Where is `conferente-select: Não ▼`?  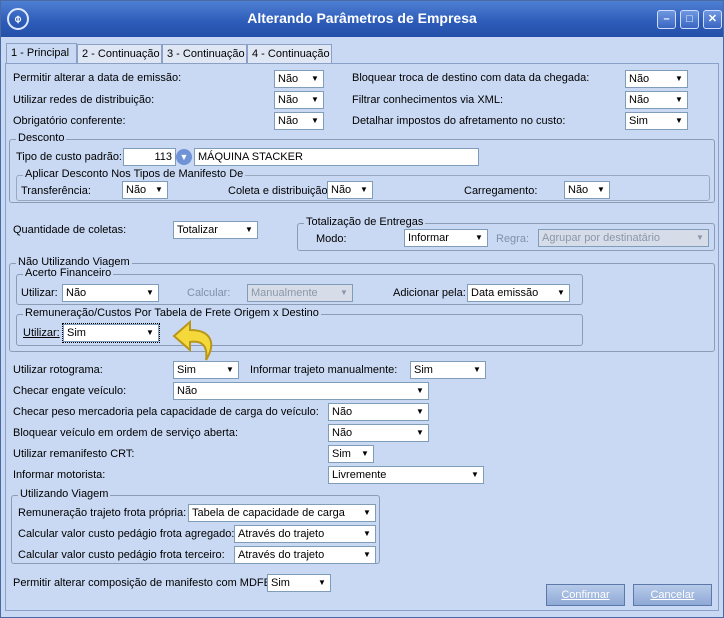
conferente-select: Não ▼ is located at coordinates (299, 121).